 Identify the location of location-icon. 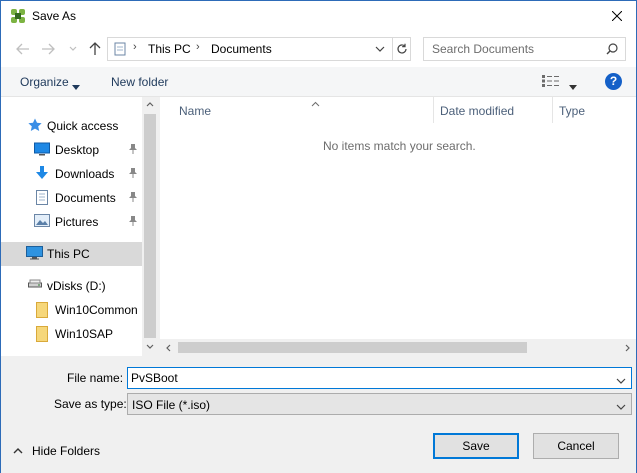
(120, 50).